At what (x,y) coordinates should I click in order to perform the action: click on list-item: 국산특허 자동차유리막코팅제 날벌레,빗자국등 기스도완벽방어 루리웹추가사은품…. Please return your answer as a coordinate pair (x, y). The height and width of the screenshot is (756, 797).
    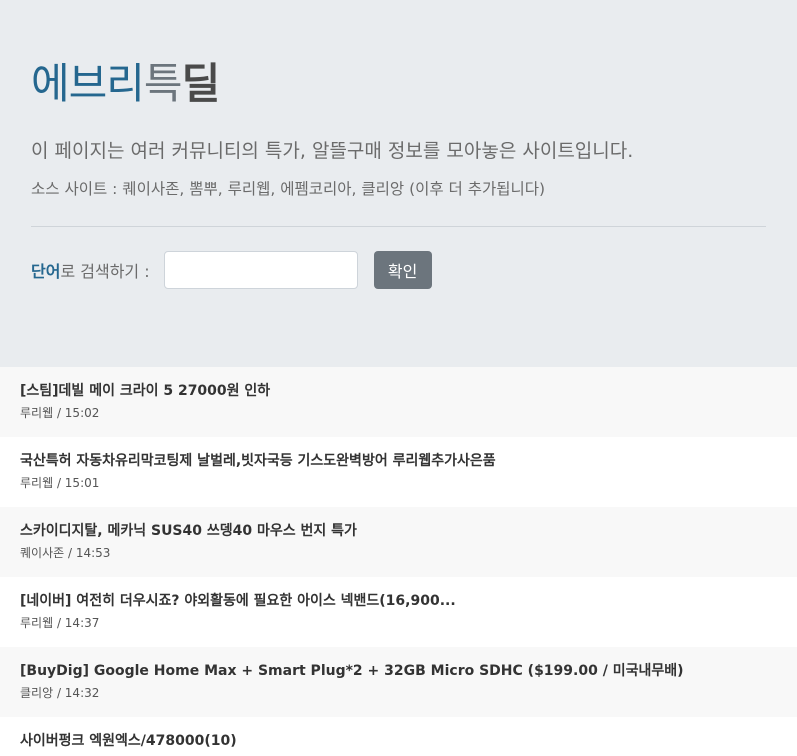
    Looking at the image, I should click on (398, 472).